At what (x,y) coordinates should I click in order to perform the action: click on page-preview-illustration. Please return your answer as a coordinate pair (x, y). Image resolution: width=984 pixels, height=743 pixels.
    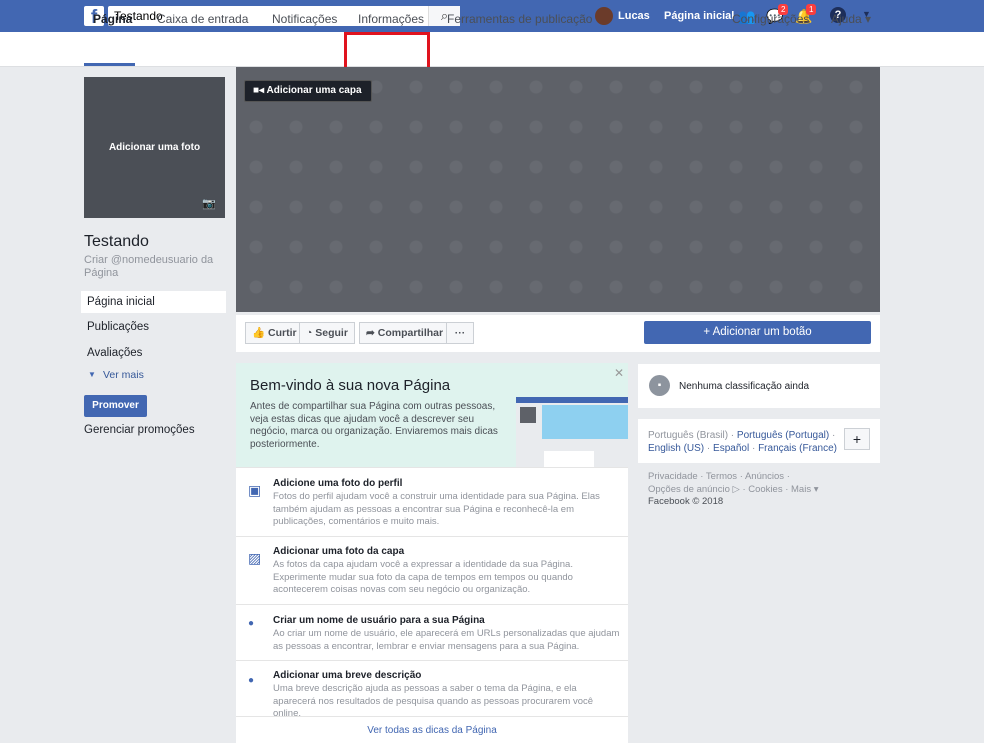
    Looking at the image, I should click on (572, 432).